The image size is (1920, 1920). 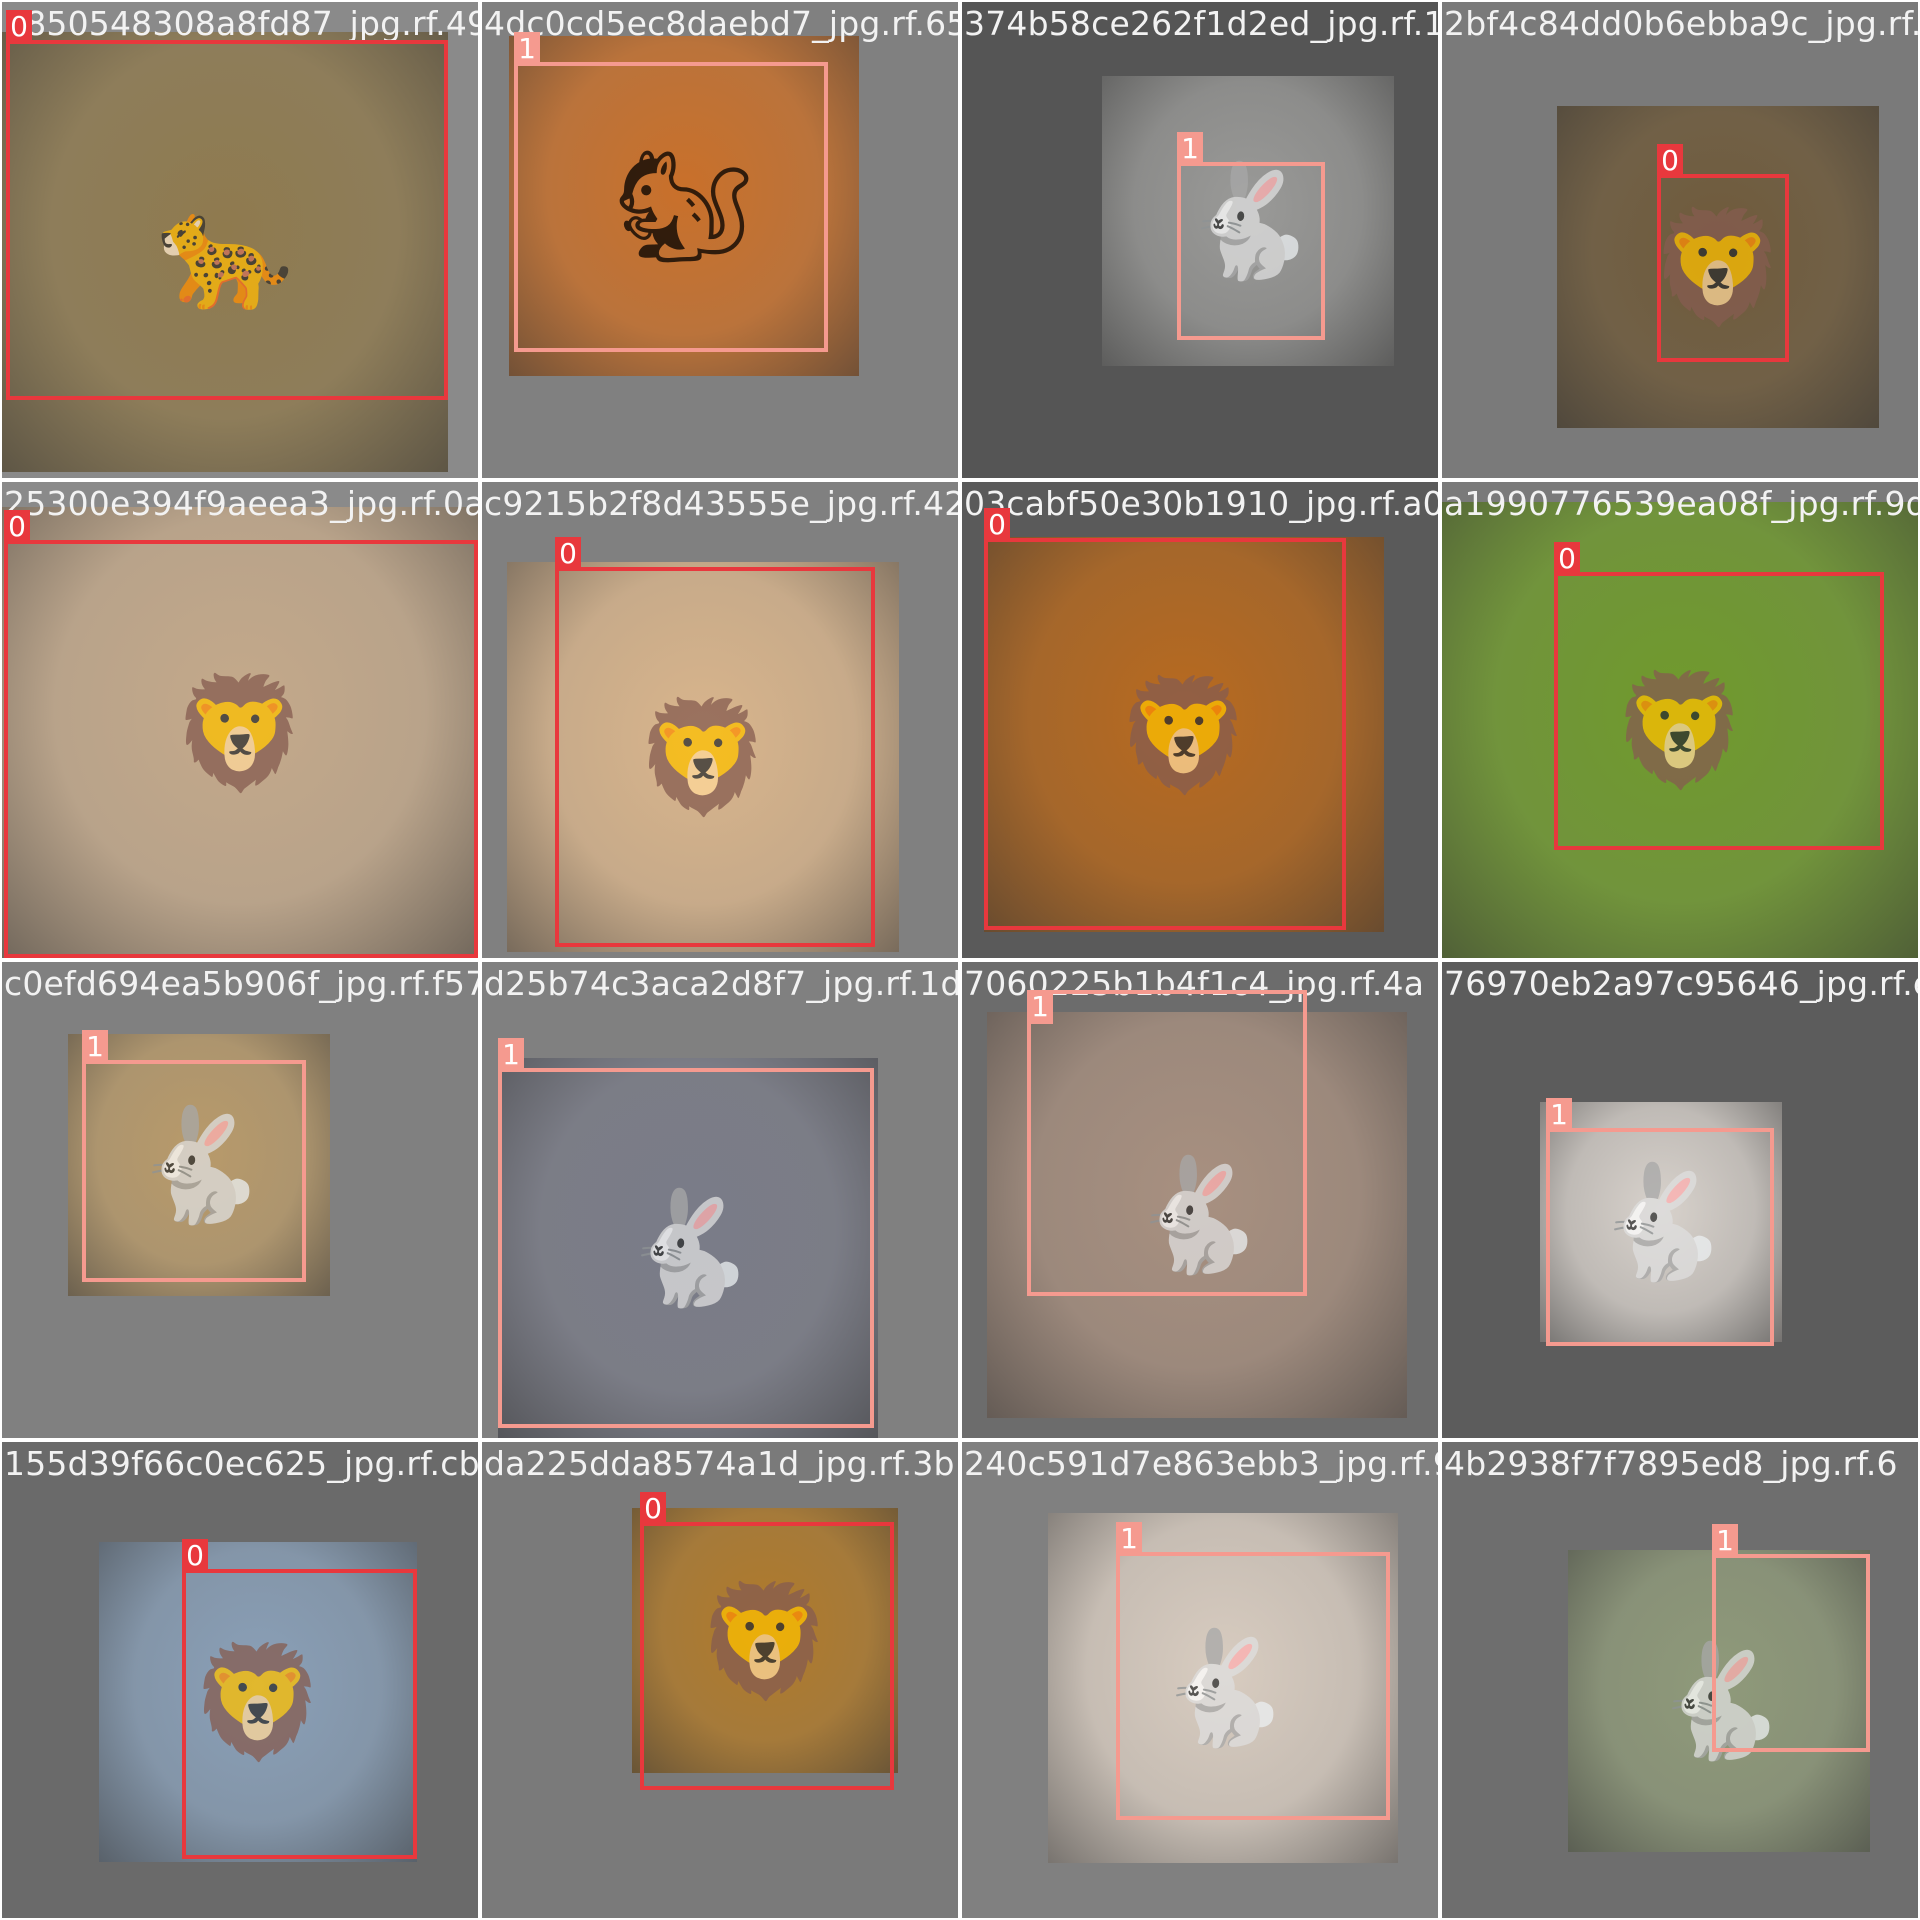 I want to click on mosaic-tile: 🦁 0 155d39f66c0ec625_jpg.rf.cb, so click(x=240, y=1680).